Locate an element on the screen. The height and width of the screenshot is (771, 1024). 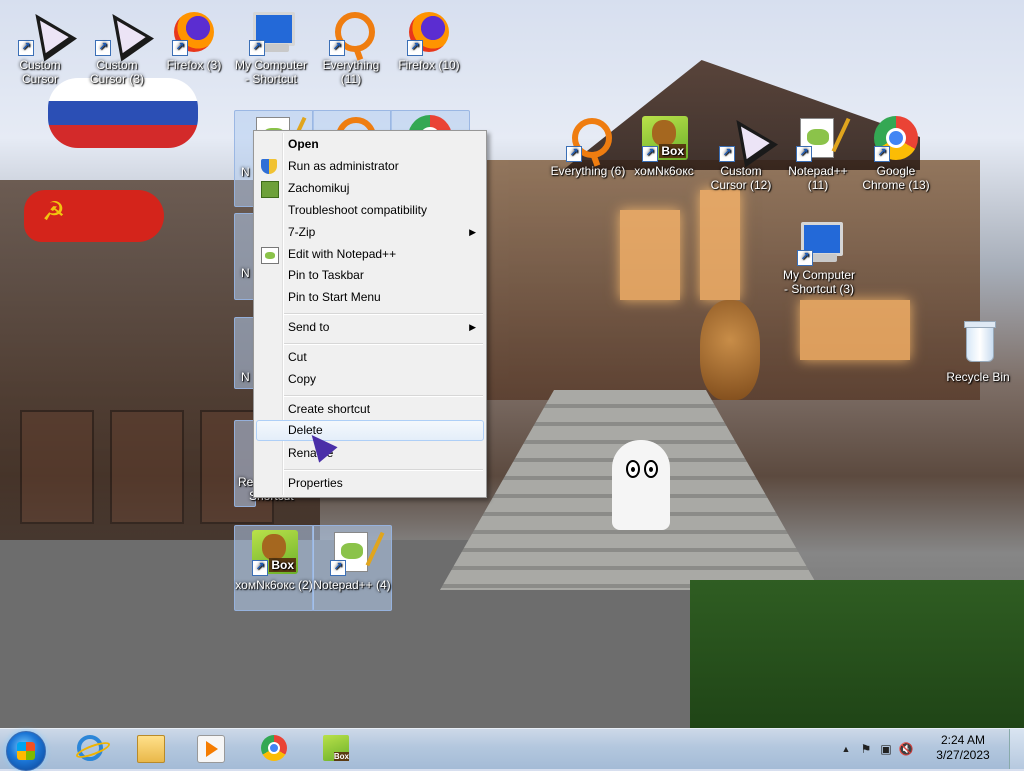
volume-muted-icon: 🔇 is located at coordinates (906, 749).